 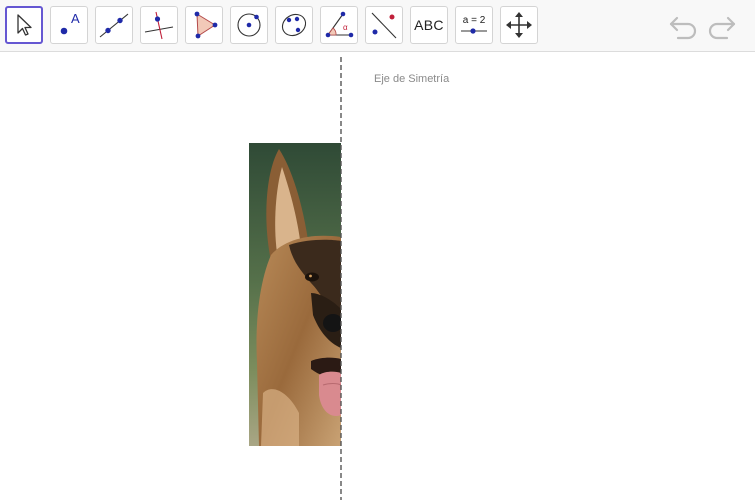 I want to click on circle-tool-button, so click(x=249, y=25).